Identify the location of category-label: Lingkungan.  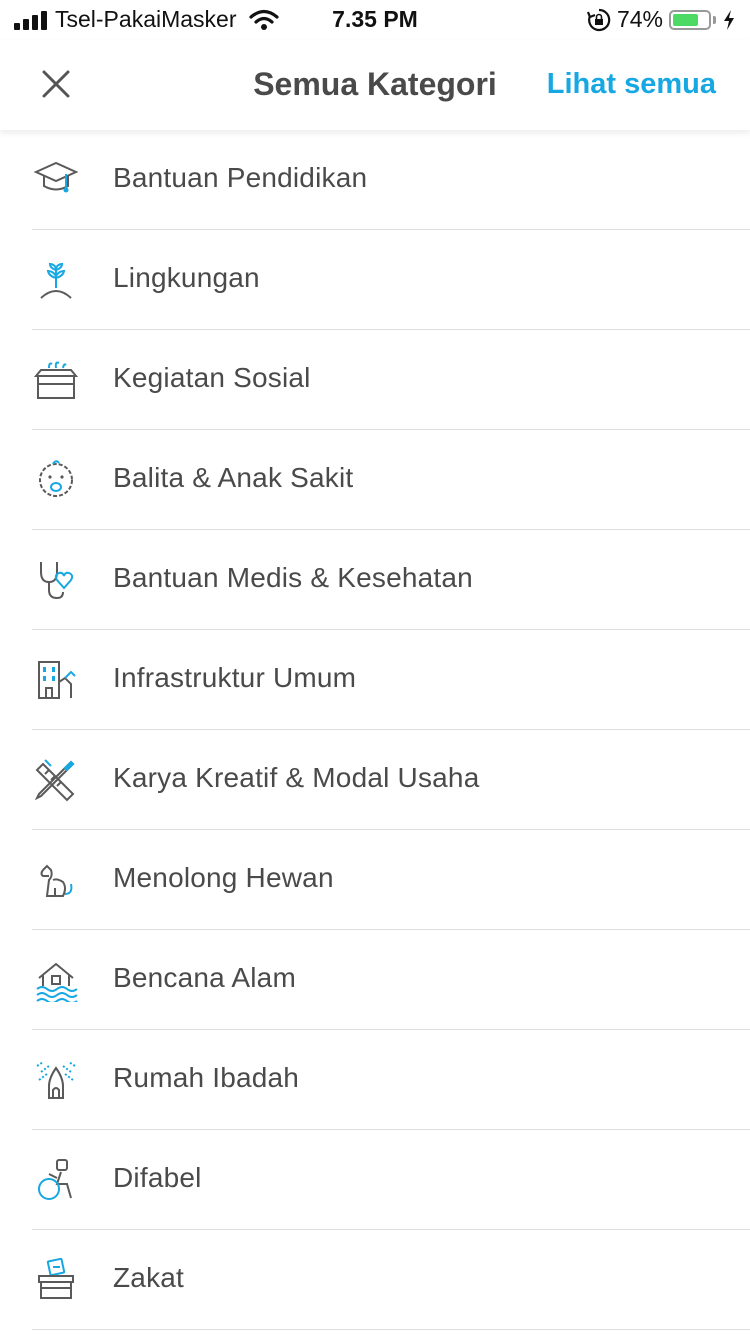
(186, 277).